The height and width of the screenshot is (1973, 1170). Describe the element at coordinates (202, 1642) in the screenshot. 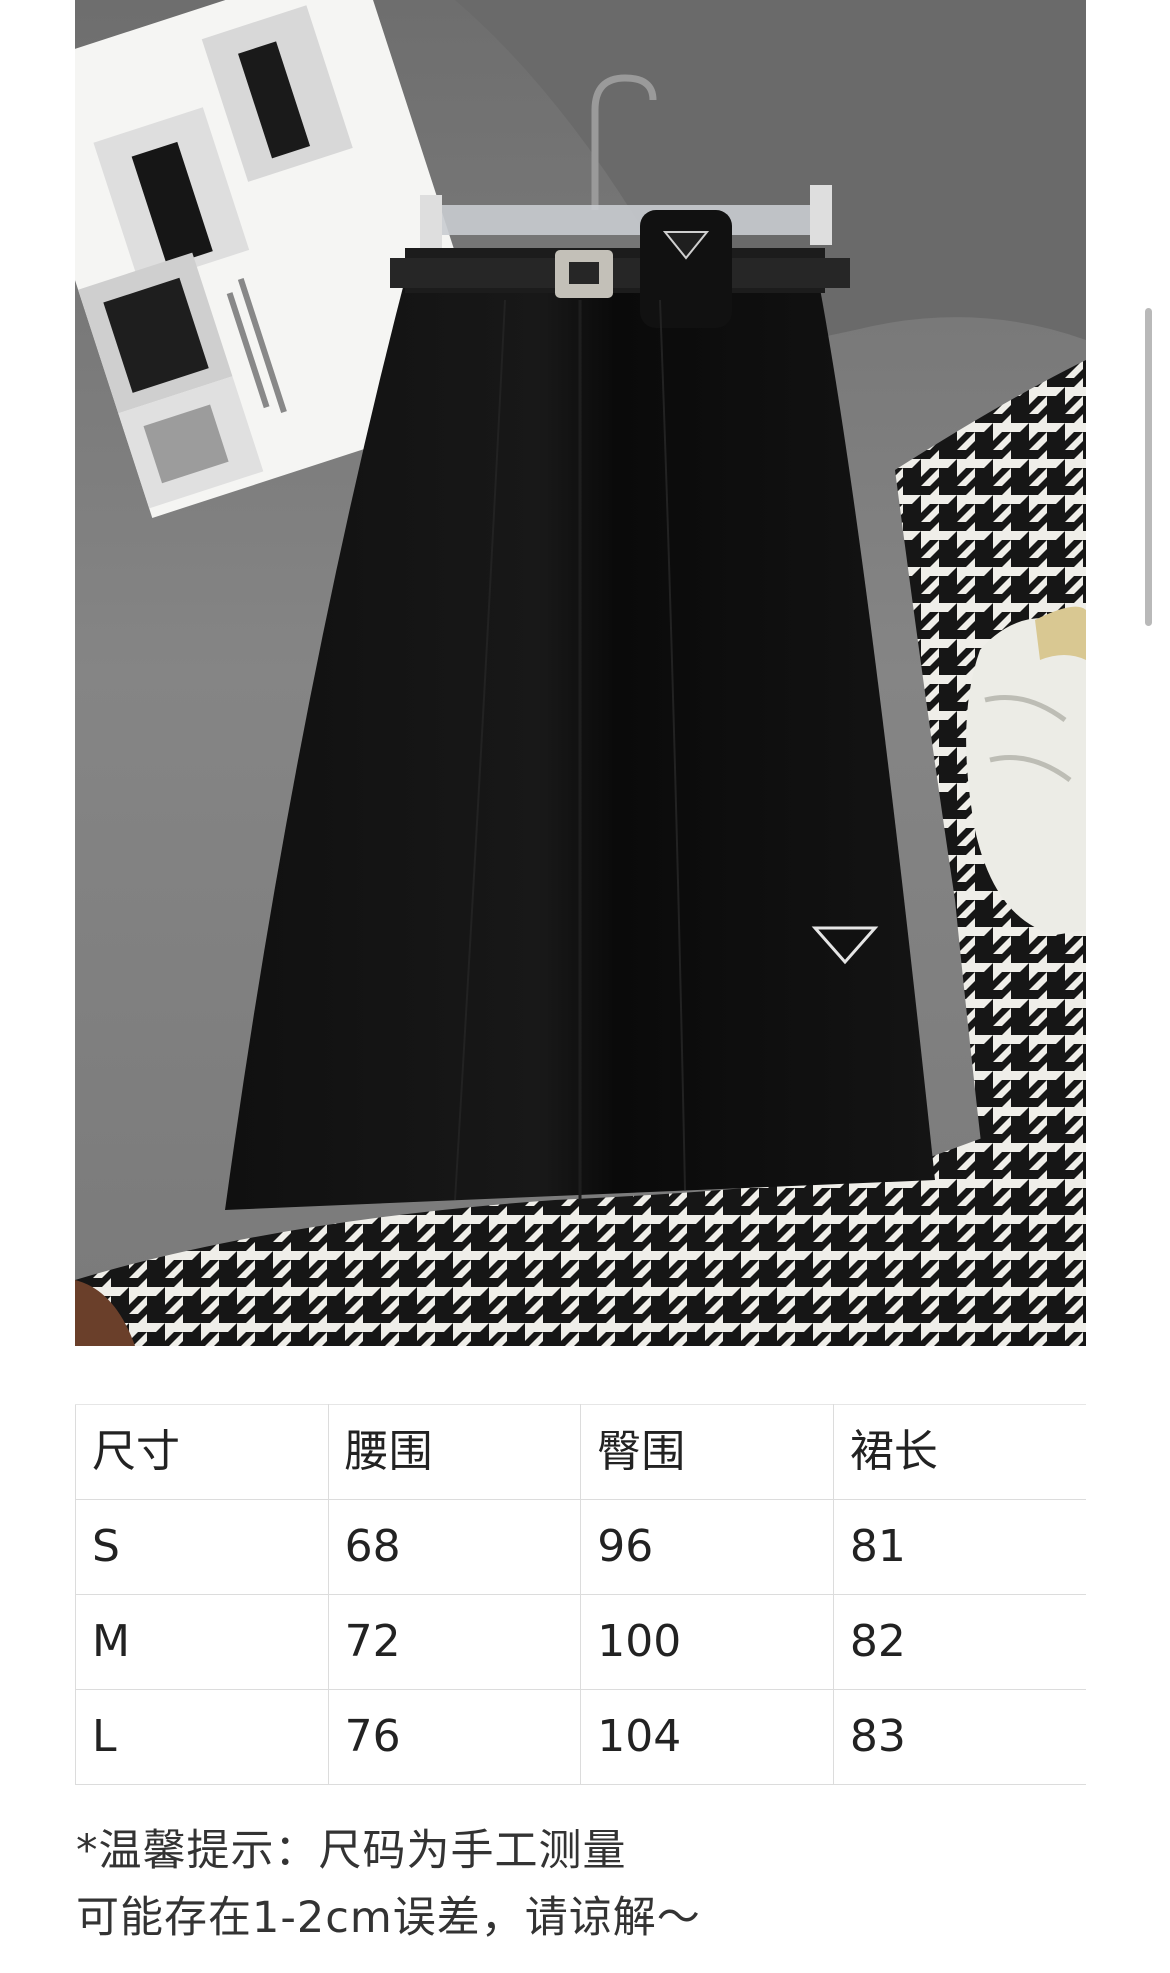

I see `cell-size: M` at that location.